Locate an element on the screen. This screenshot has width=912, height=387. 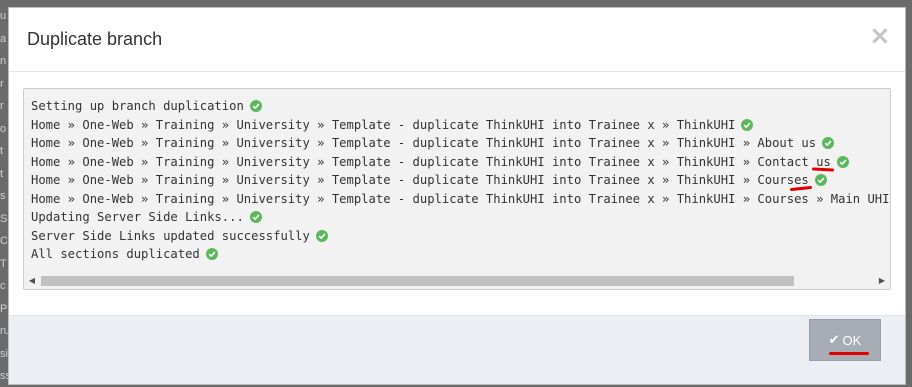
annotation-underline is located at coordinates (849, 353).